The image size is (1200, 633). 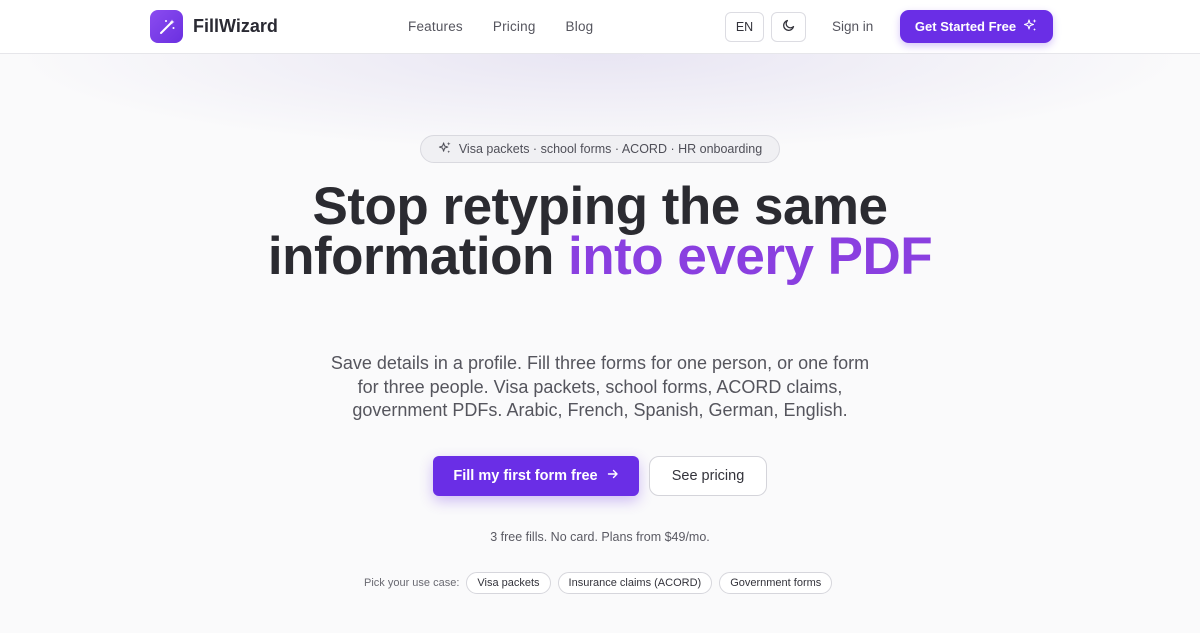 What do you see at coordinates (965, 26) in the screenshot?
I see `get-started-label: Get Started Free` at bounding box center [965, 26].